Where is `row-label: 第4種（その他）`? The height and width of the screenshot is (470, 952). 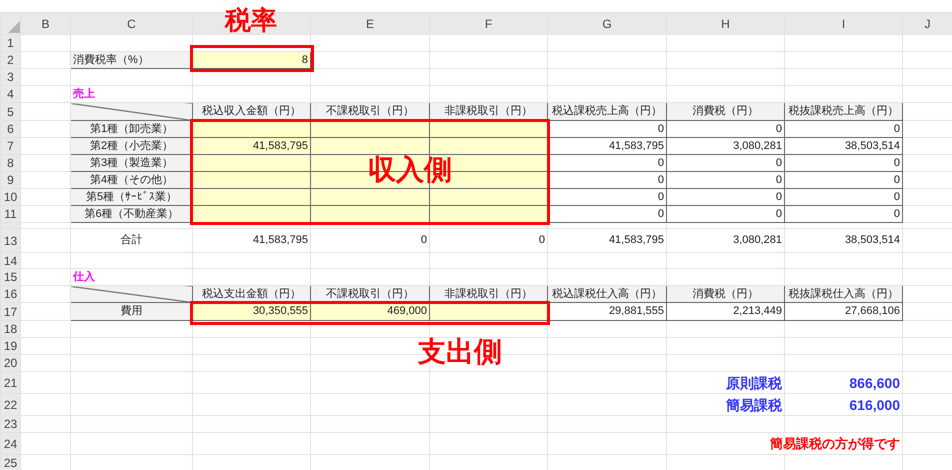
row-label: 第4種（その他） is located at coordinates (131, 180).